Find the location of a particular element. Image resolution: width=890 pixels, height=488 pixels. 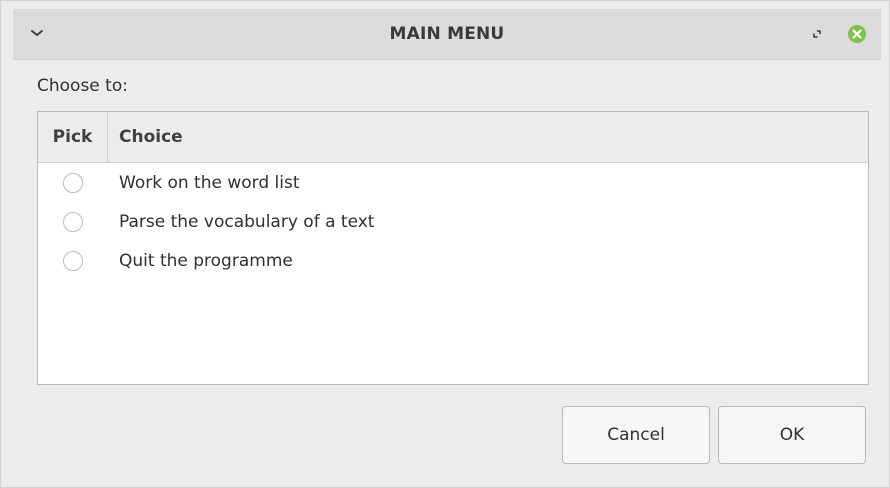

column-header-choice: Choice is located at coordinates (488, 137).